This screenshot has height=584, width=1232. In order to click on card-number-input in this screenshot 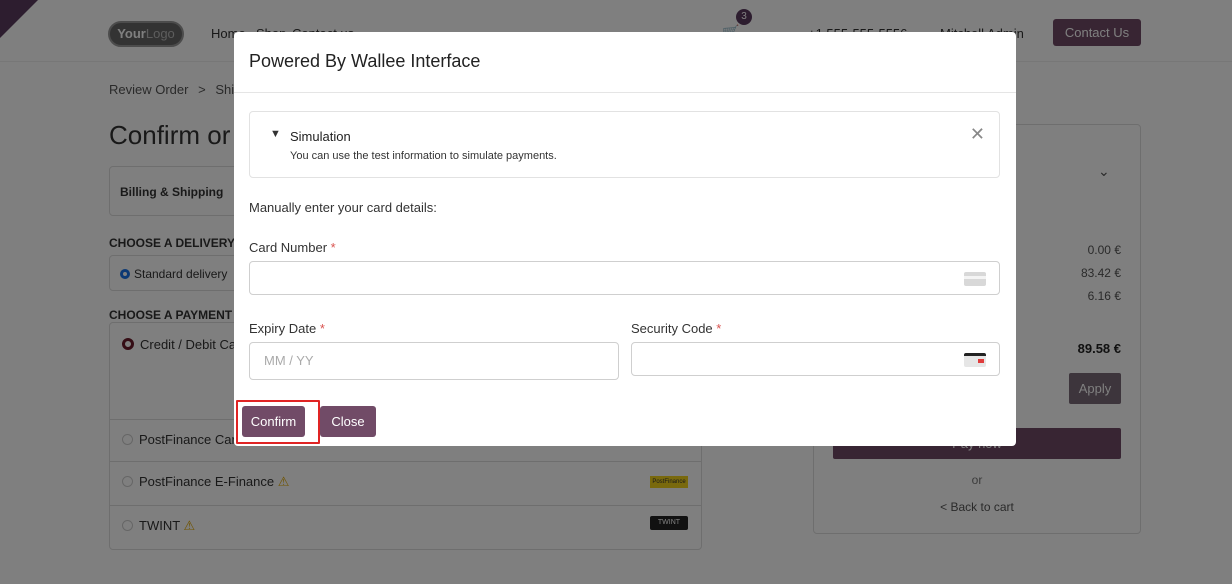, I will do `click(624, 278)`.